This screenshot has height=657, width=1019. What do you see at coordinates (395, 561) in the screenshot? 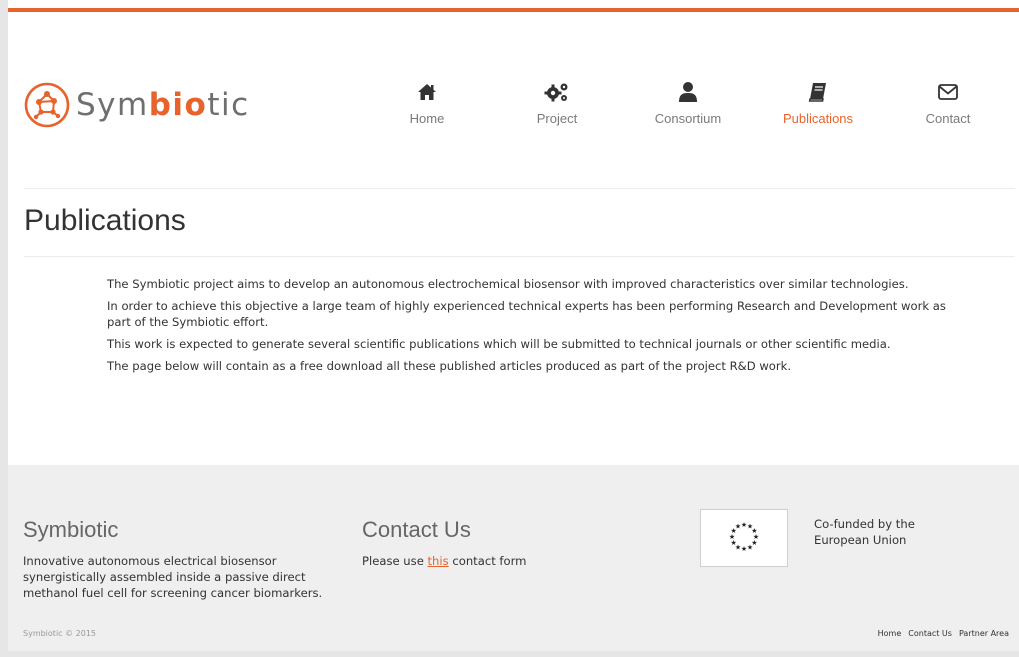
I see `footer-contact-prefix: Please use` at bounding box center [395, 561].